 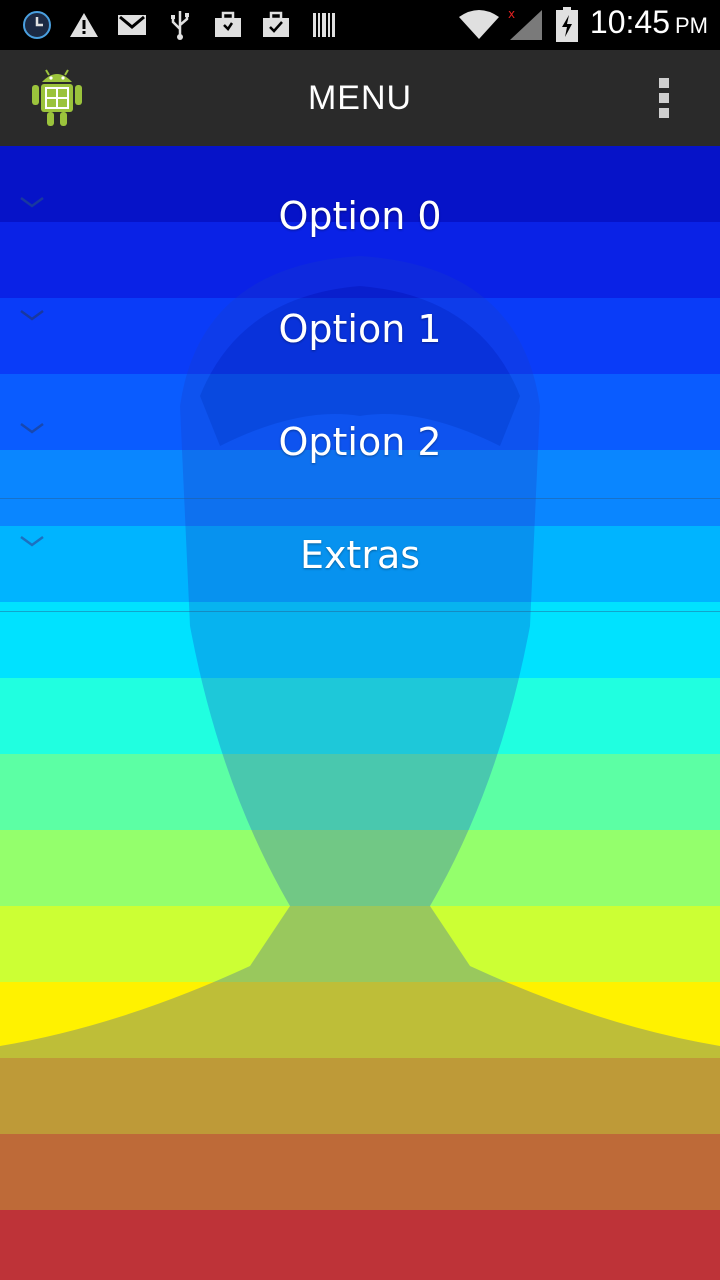 I want to click on barcode-icon, so click(x=324, y=25).